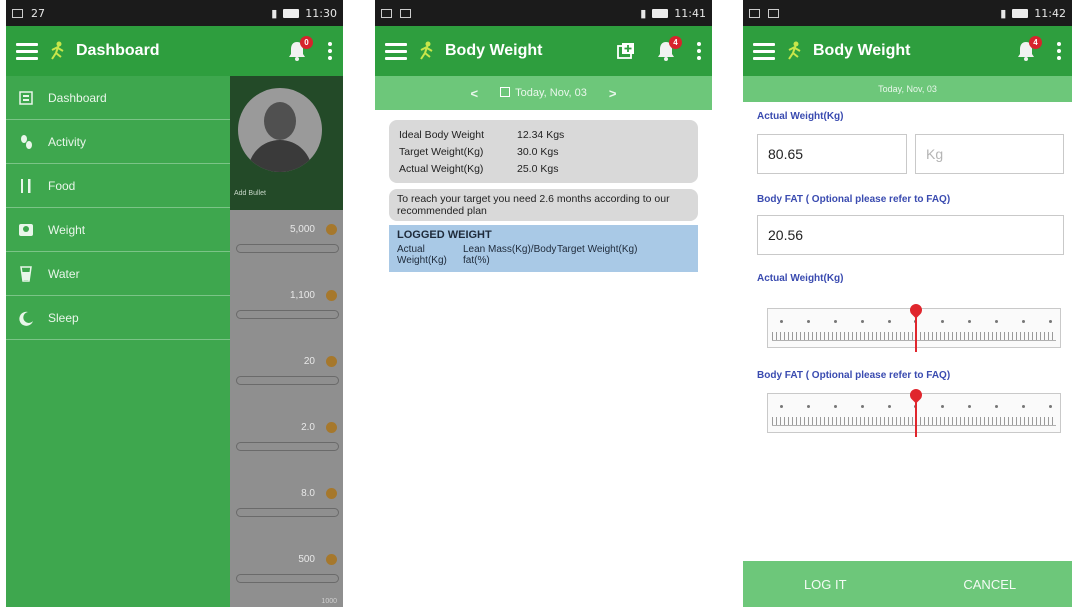 The image size is (1072, 607). Describe the element at coordinates (118, 318) in the screenshot. I see `drawer-item-sleep: Sleep` at that location.